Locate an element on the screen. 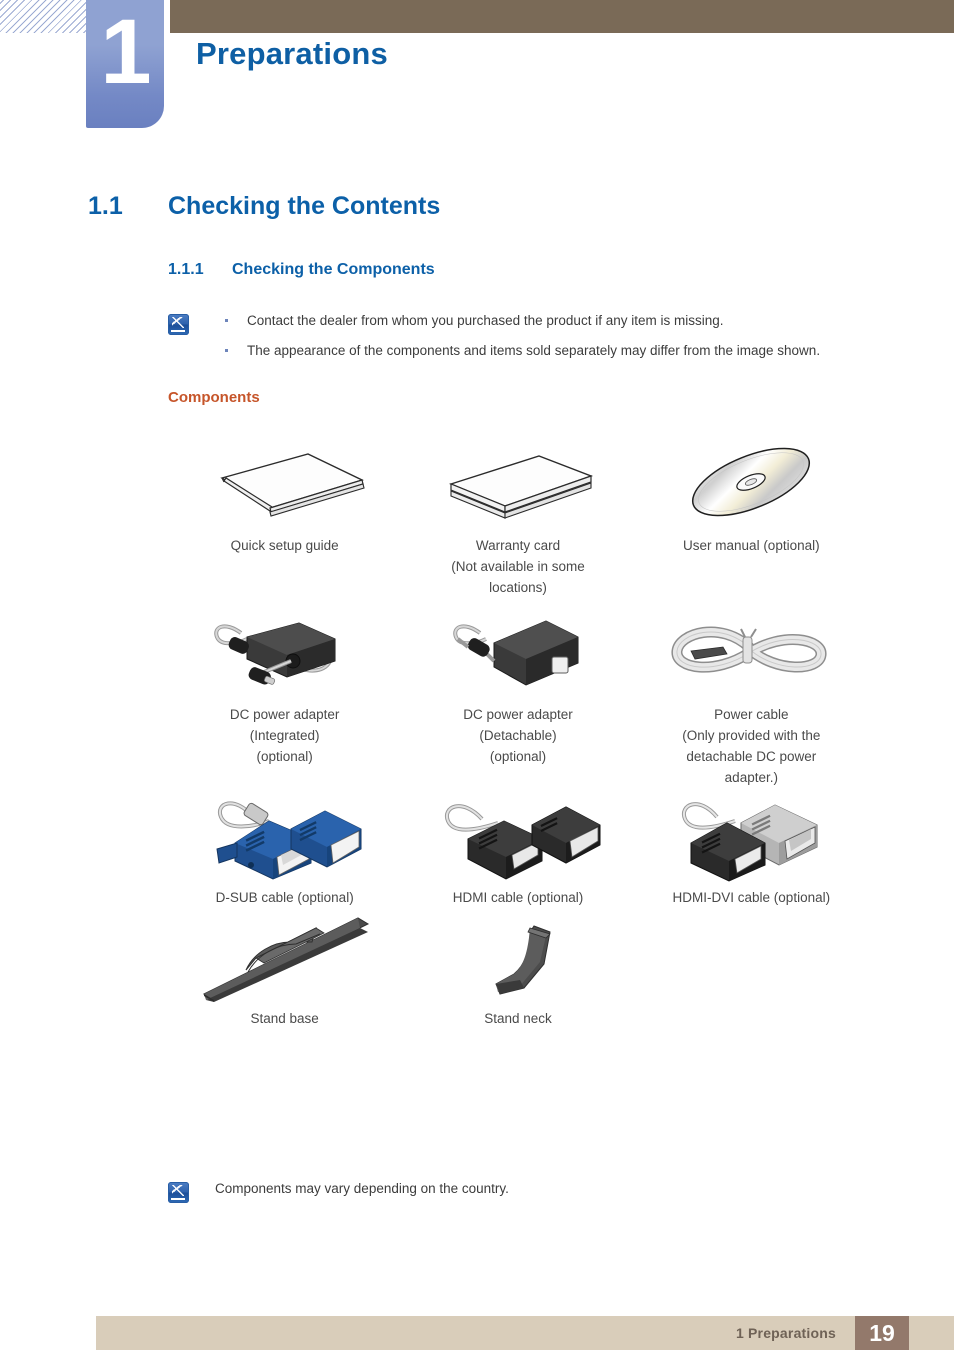  page-footer: 1 Preparations 19 is located at coordinates (525, 1327).